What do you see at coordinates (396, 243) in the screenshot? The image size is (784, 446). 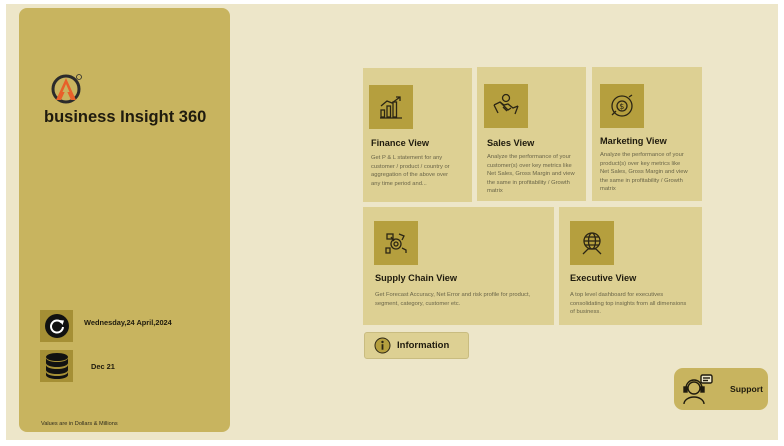 I see `supply-chain-icon` at bounding box center [396, 243].